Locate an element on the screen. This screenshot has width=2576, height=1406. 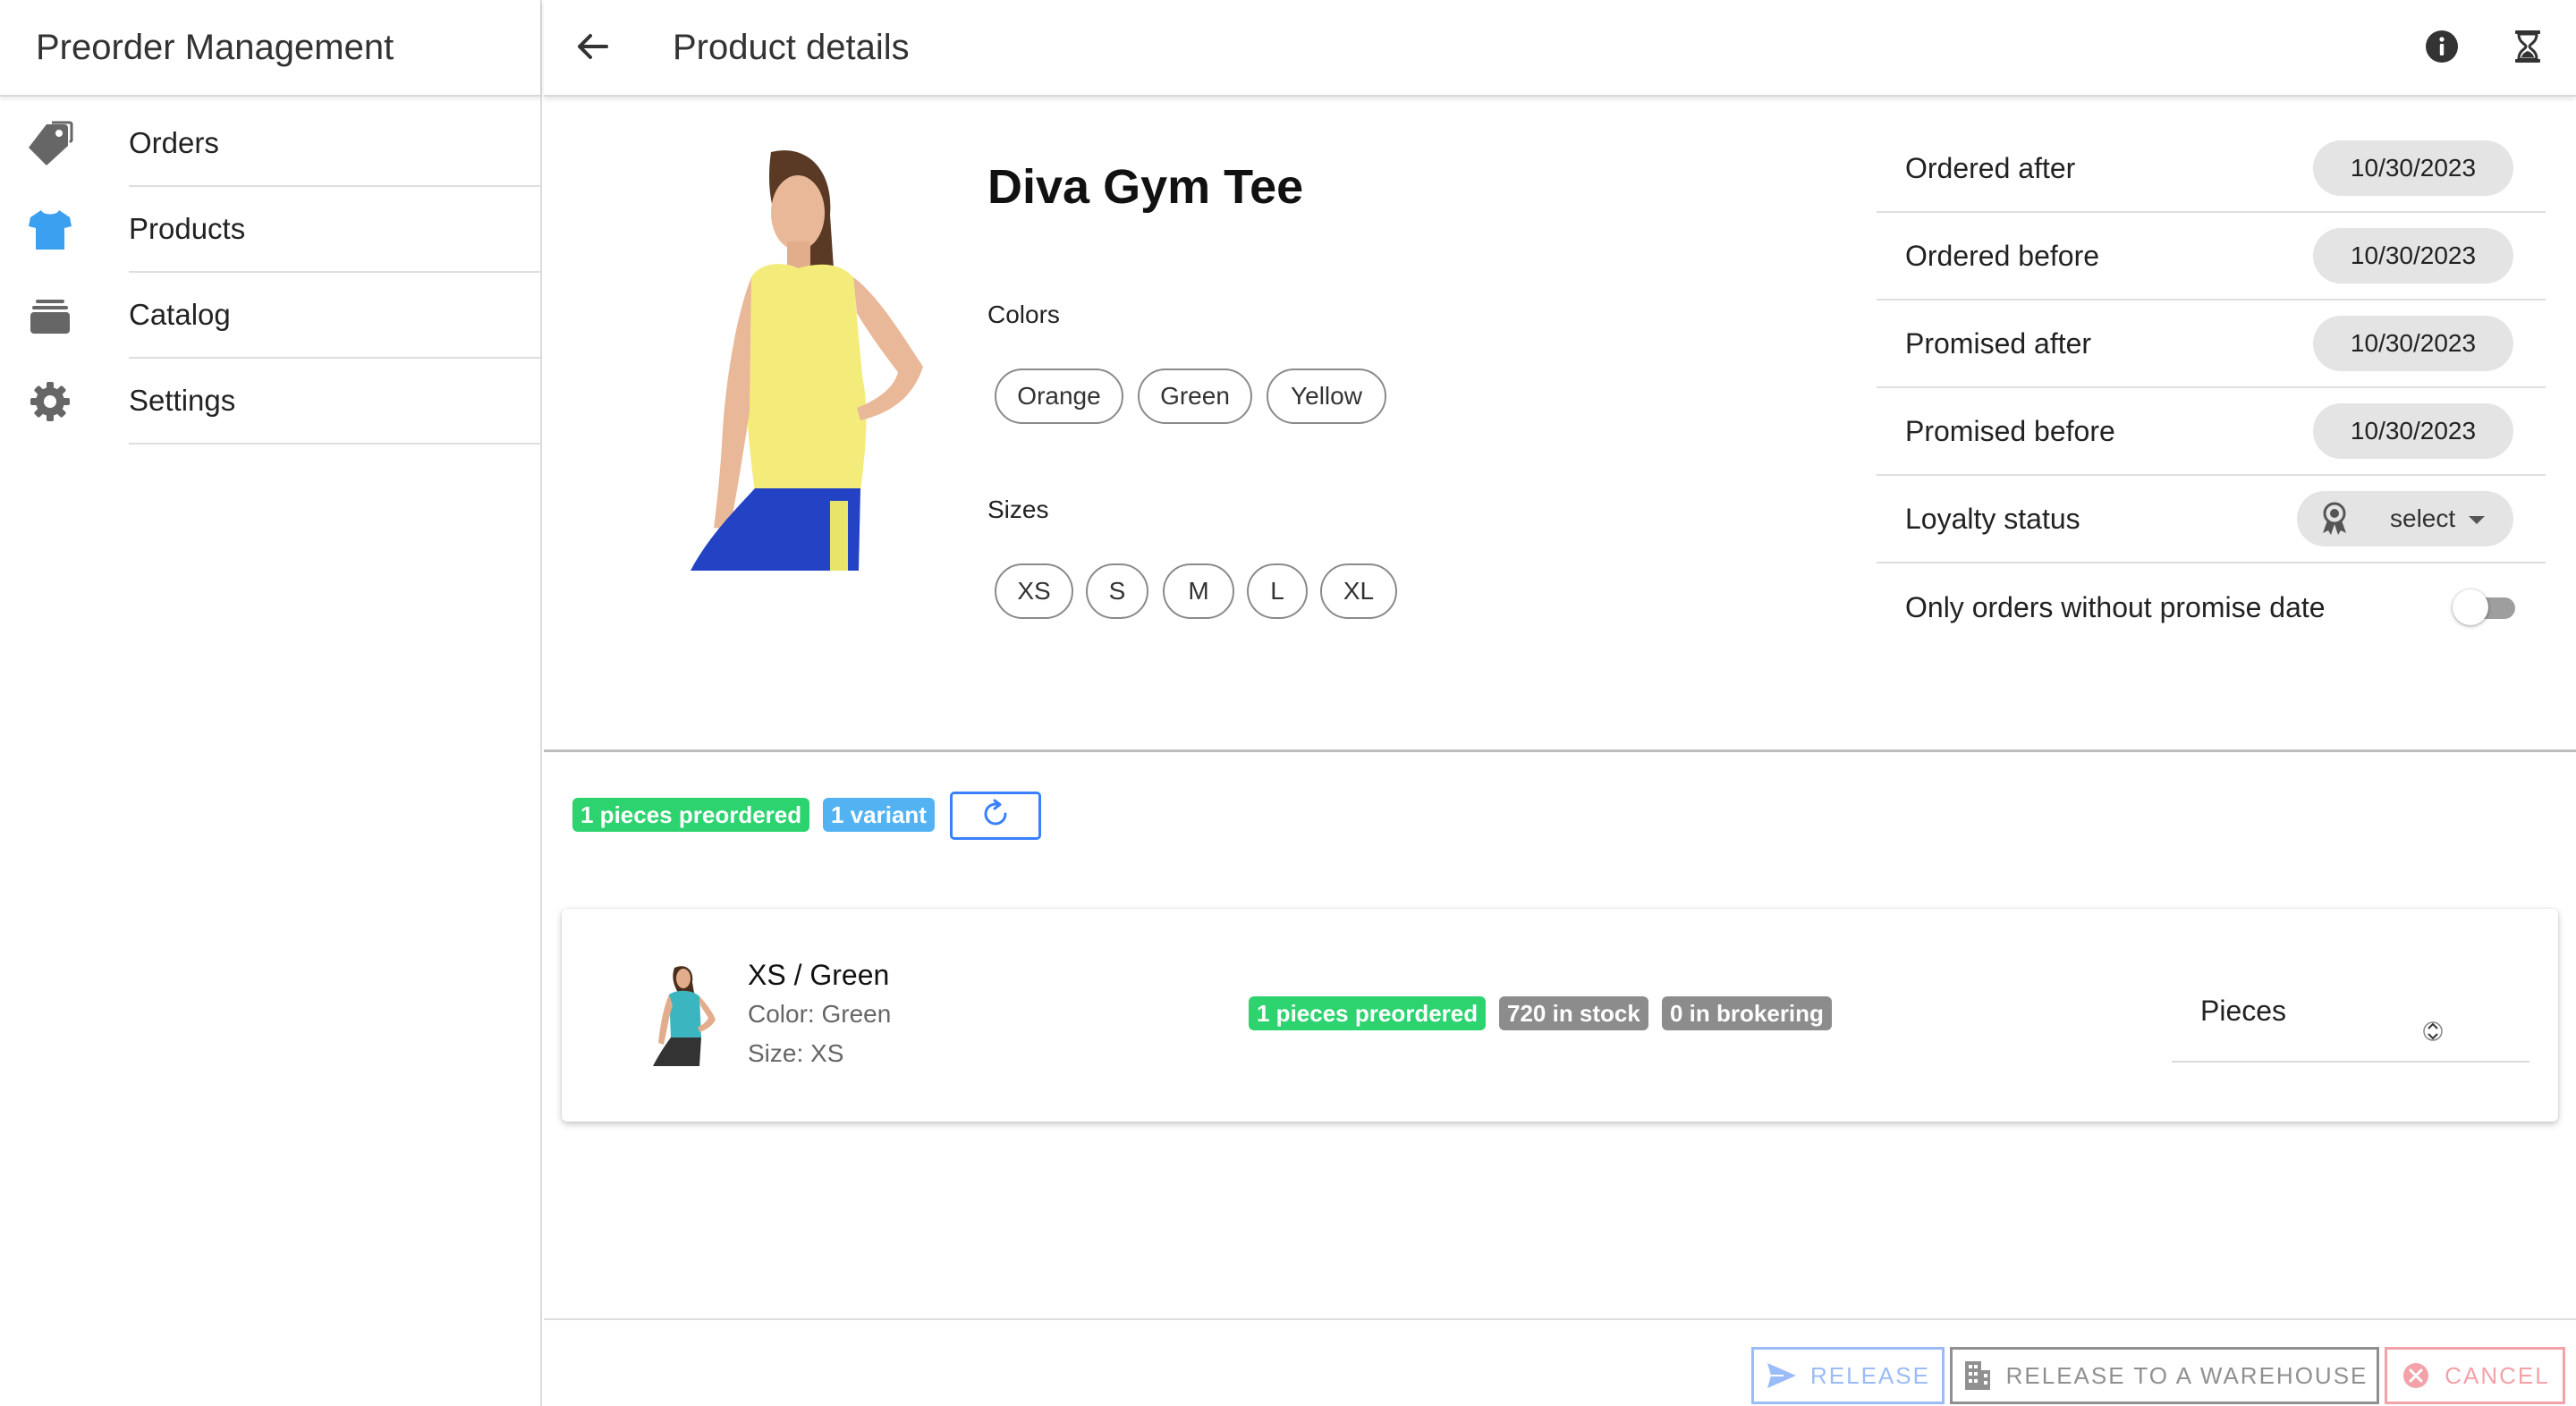
size-chip-l: L is located at coordinates (1277, 591).